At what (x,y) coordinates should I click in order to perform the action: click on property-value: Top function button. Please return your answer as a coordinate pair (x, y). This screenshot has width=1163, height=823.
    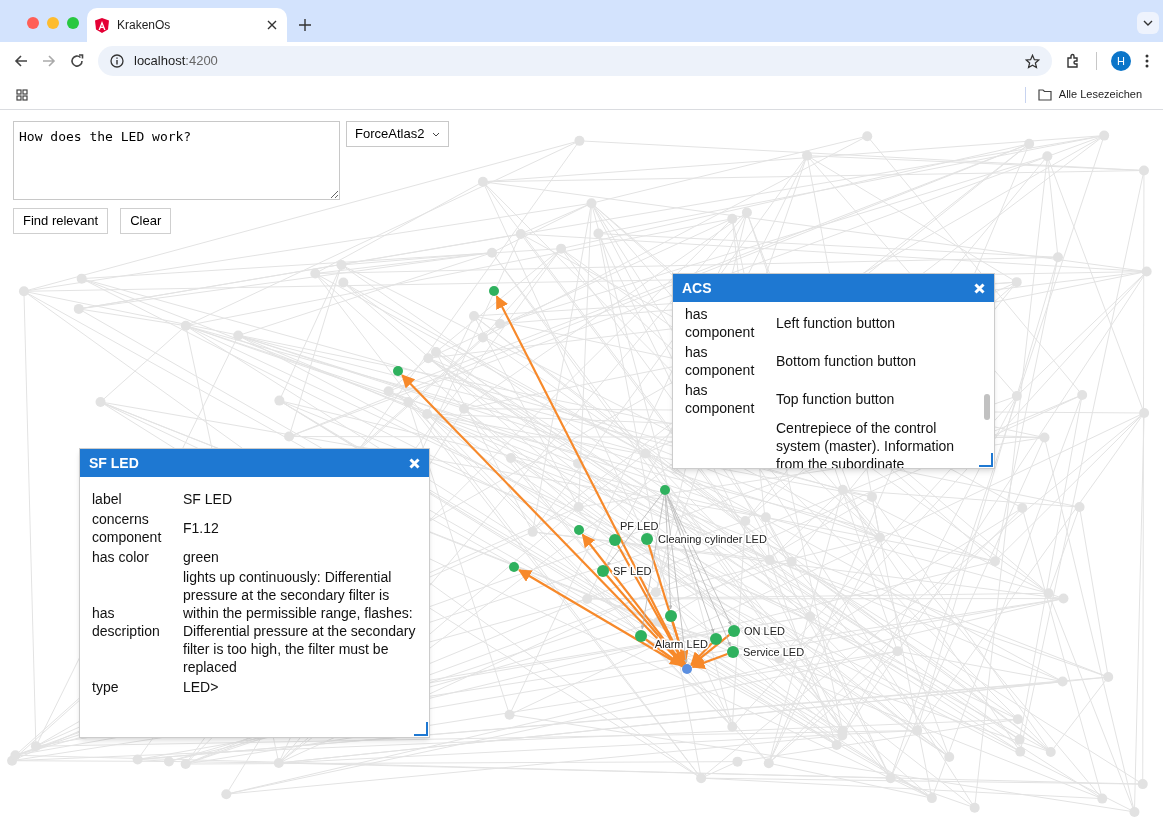
    Looking at the image, I should click on (836, 399).